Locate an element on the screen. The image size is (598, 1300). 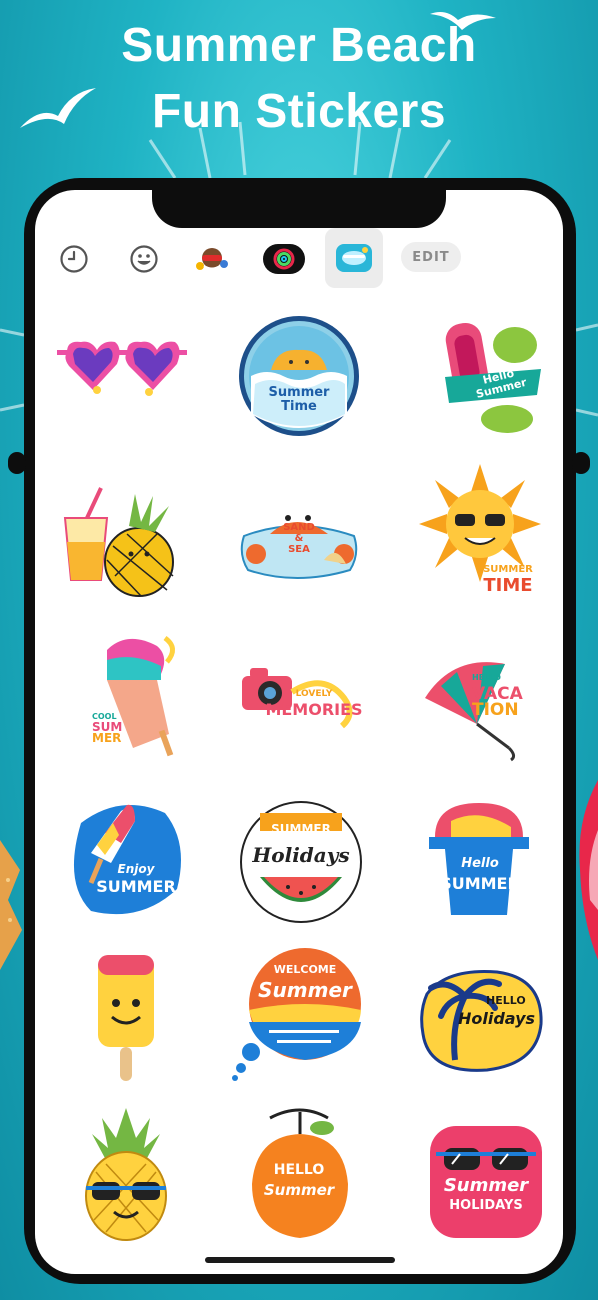
sticker-text: Hello is located at coordinates (480, 863).